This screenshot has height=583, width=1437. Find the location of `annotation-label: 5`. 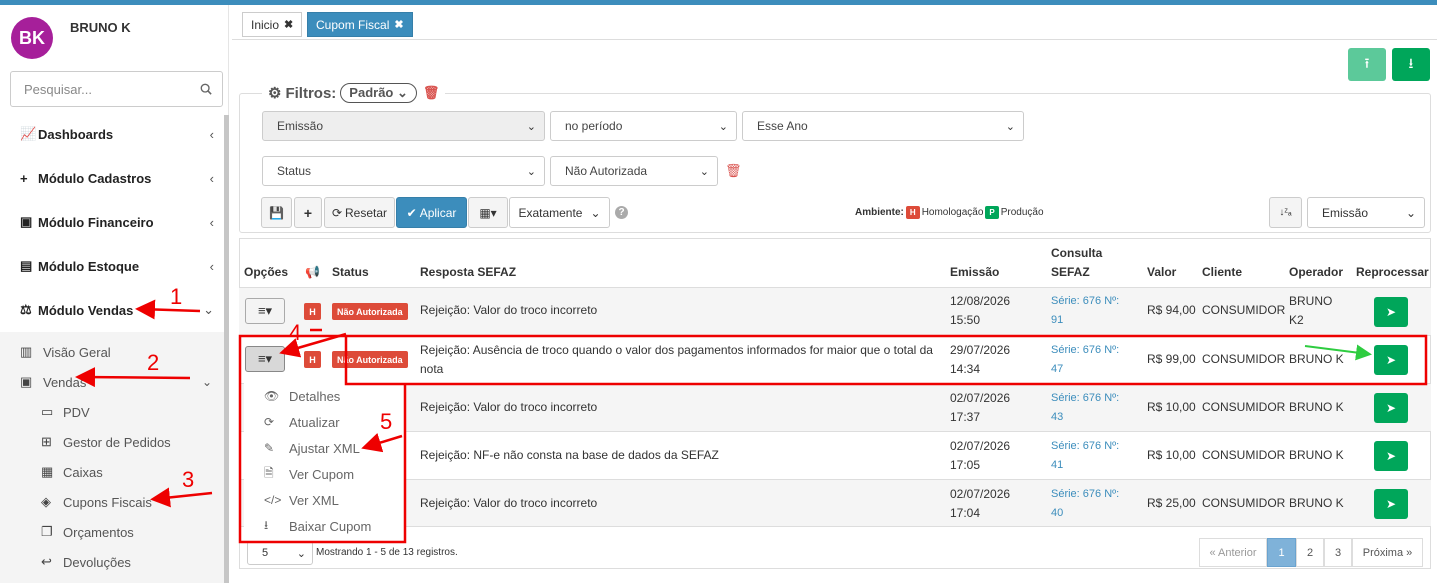

annotation-label: 5 is located at coordinates (386, 421).